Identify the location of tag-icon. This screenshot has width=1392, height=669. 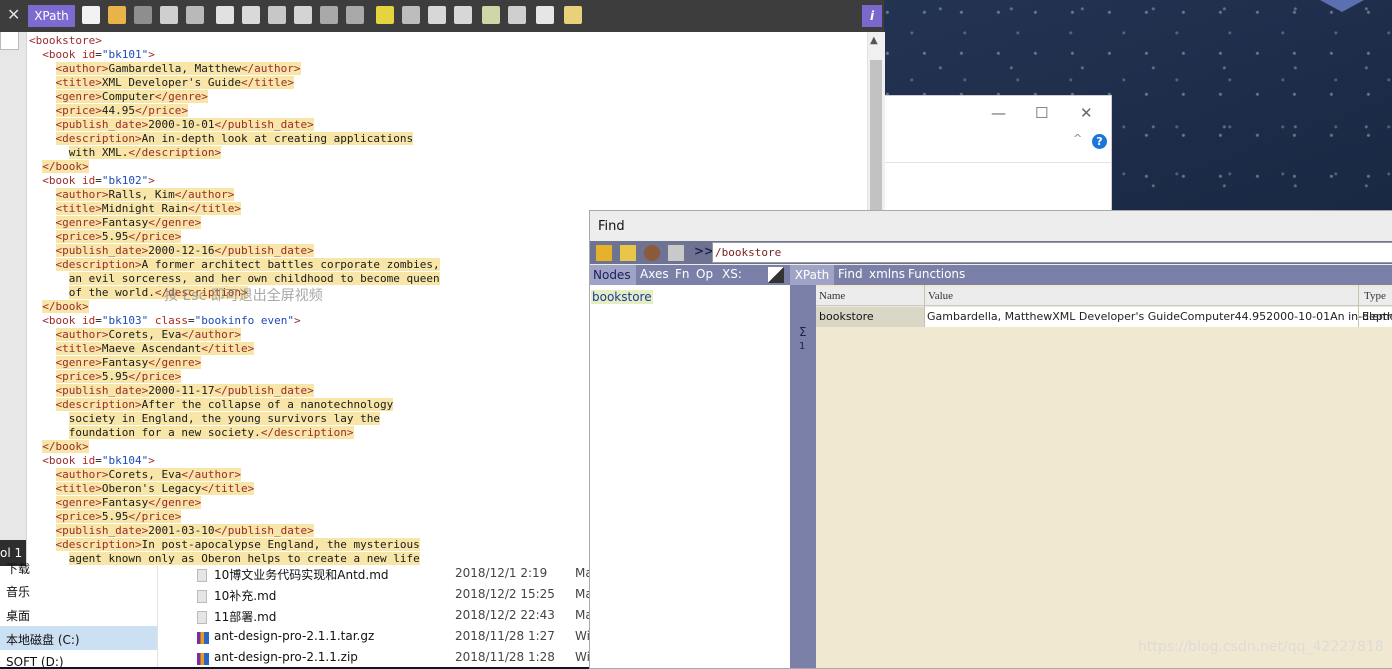
(676, 253).